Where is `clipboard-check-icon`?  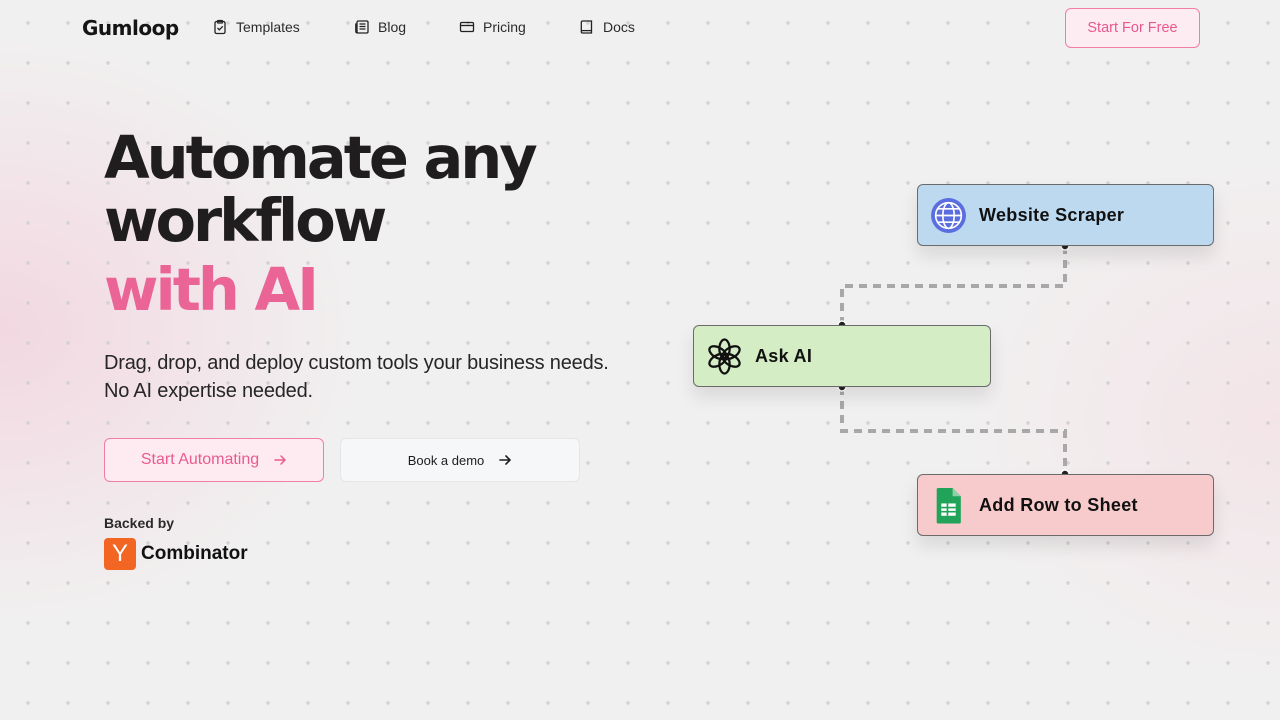
clipboard-check-icon is located at coordinates (220, 27).